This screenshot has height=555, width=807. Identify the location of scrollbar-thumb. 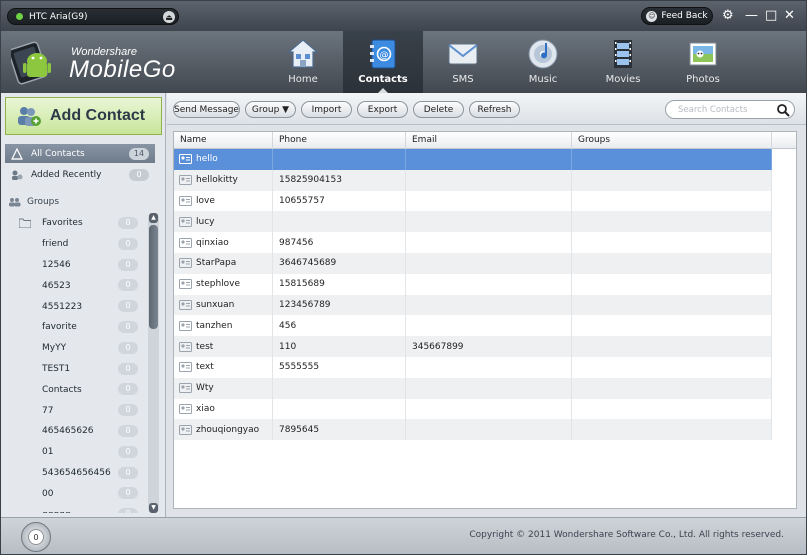
(153, 277).